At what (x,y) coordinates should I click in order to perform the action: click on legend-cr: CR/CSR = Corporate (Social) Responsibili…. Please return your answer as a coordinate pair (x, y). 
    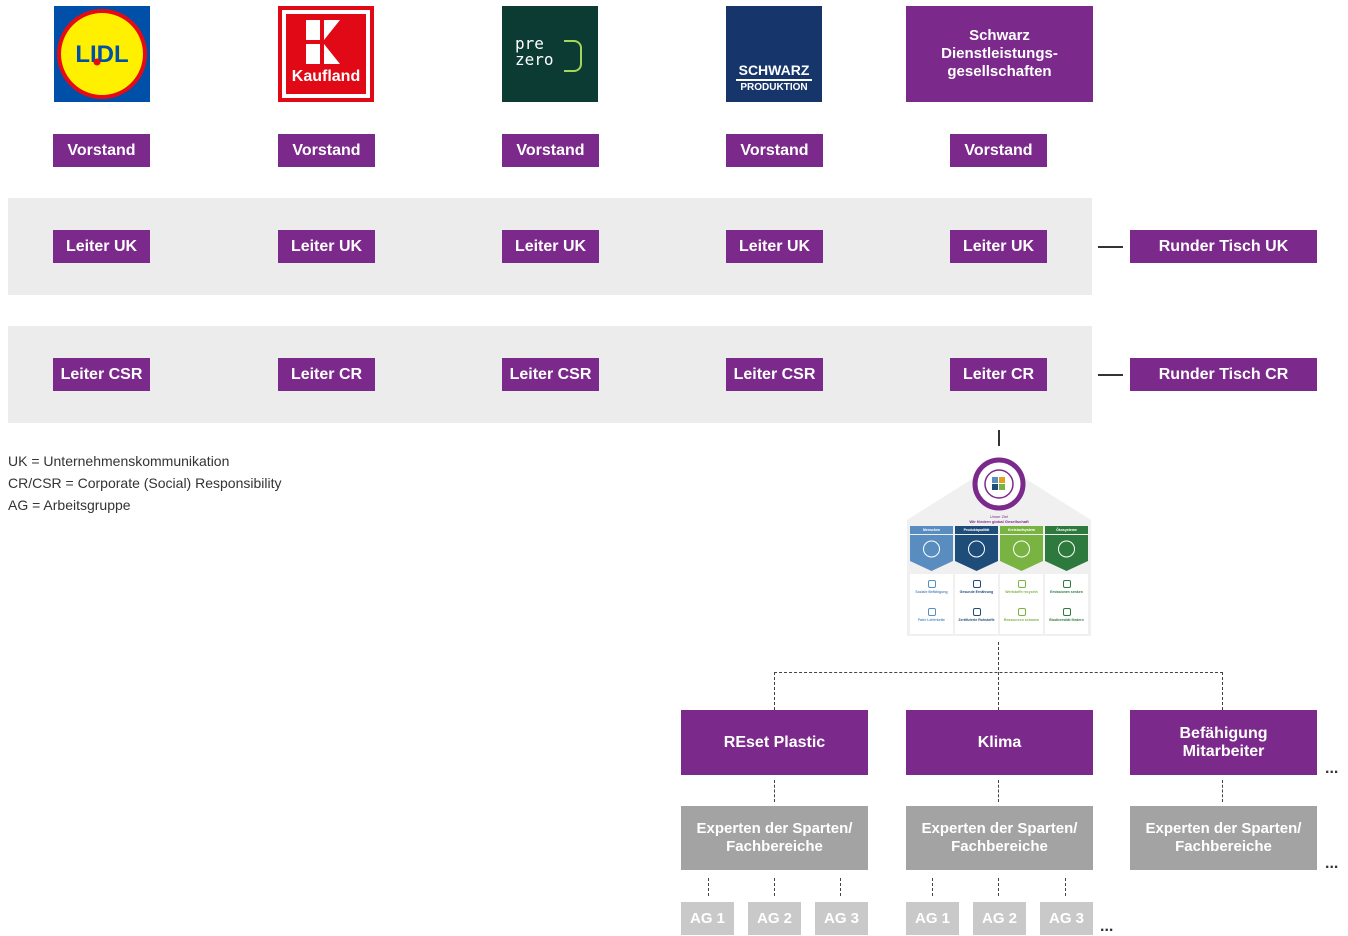
    Looking at the image, I should click on (145, 483).